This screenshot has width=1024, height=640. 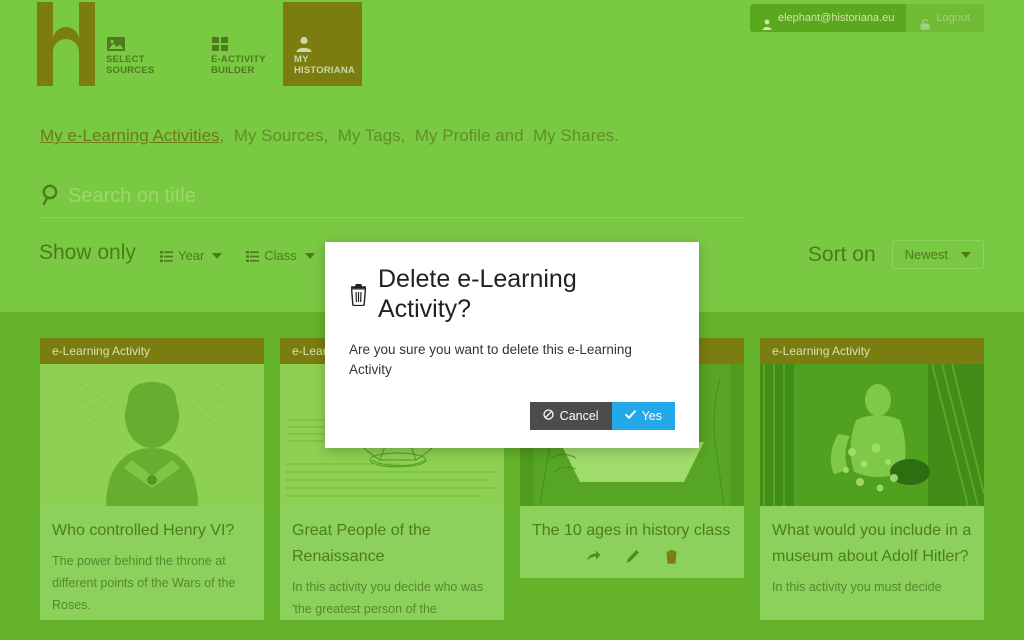 What do you see at coordinates (512, 416) in the screenshot?
I see `modal-button-row: Cancel Yes` at bounding box center [512, 416].